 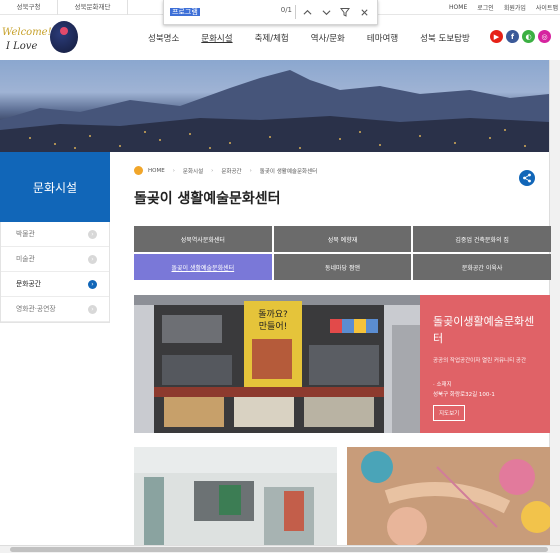 I want to click on sidebar-item-label: 박물관, so click(x=25, y=234).